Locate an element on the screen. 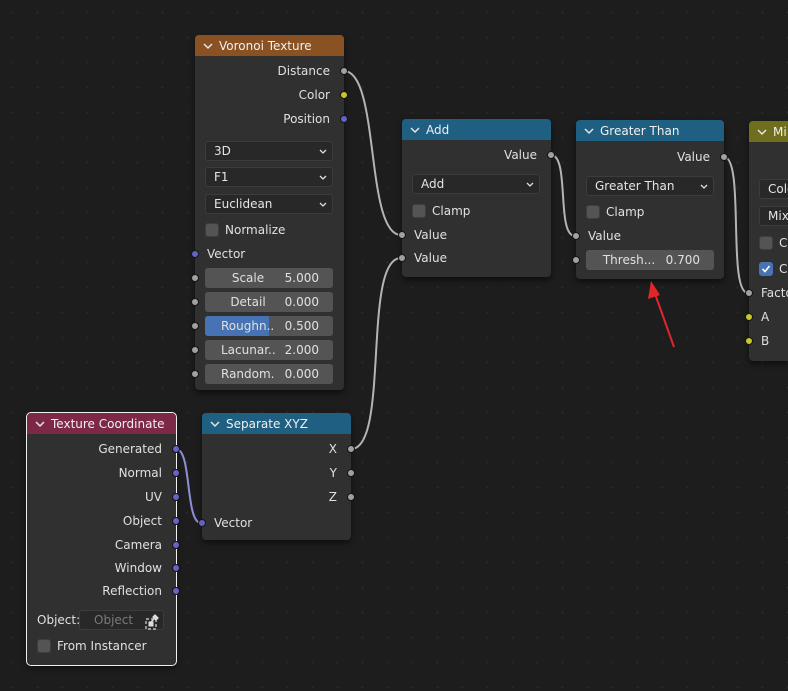 This screenshot has height=691, width=788. out-normal: Normal is located at coordinates (140, 473).